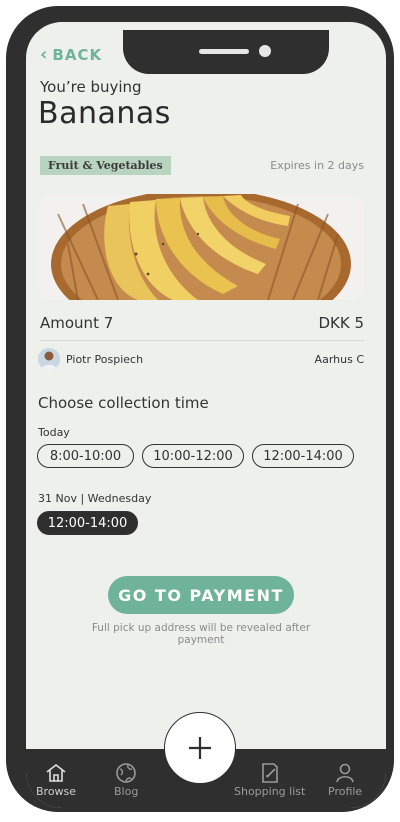 The image size is (400, 822). What do you see at coordinates (123, 403) in the screenshot?
I see `collection-heading: Choose collection time` at bounding box center [123, 403].